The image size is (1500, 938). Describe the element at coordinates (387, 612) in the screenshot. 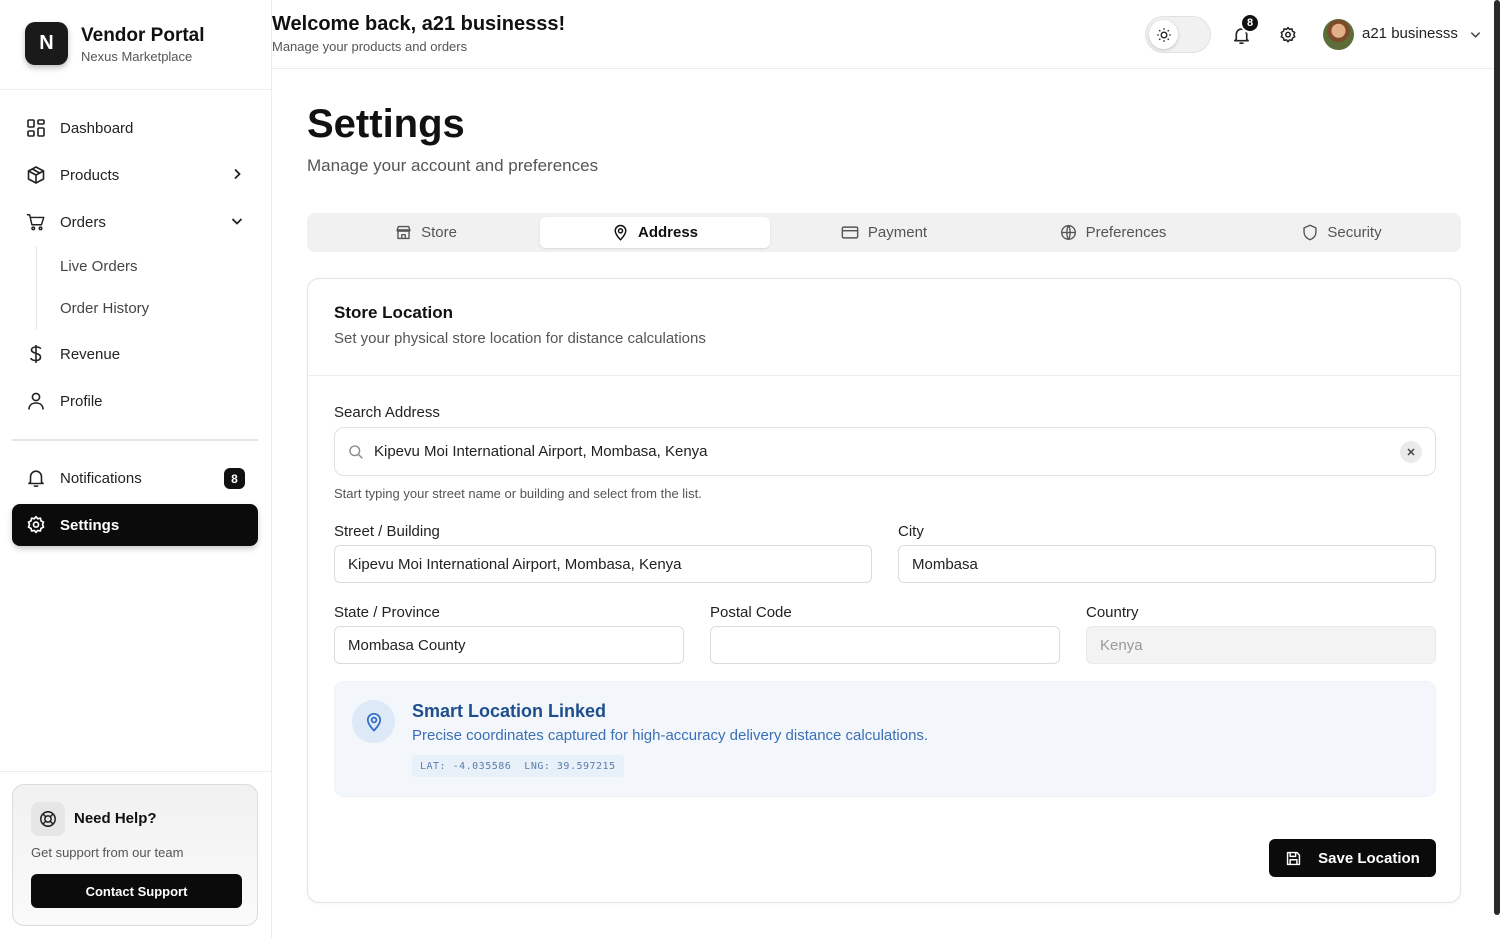

I see `state-label: State / Province` at that location.